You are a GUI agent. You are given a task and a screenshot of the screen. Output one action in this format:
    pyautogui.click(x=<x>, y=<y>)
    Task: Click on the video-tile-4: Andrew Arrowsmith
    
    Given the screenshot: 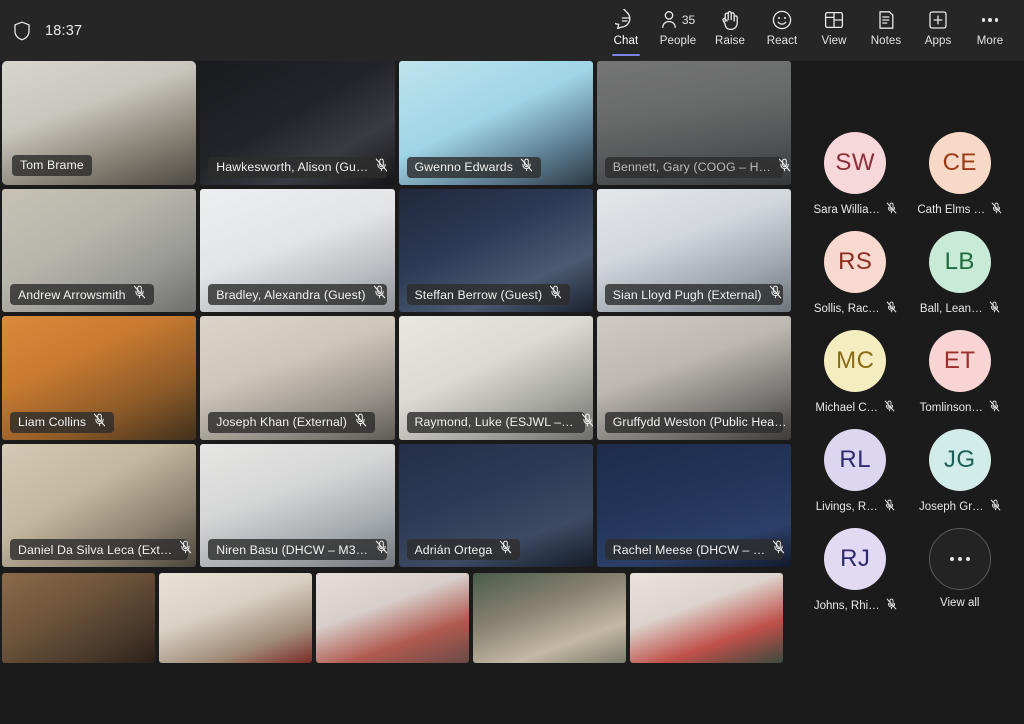 What is the action you would take?
    pyautogui.click(x=99, y=250)
    